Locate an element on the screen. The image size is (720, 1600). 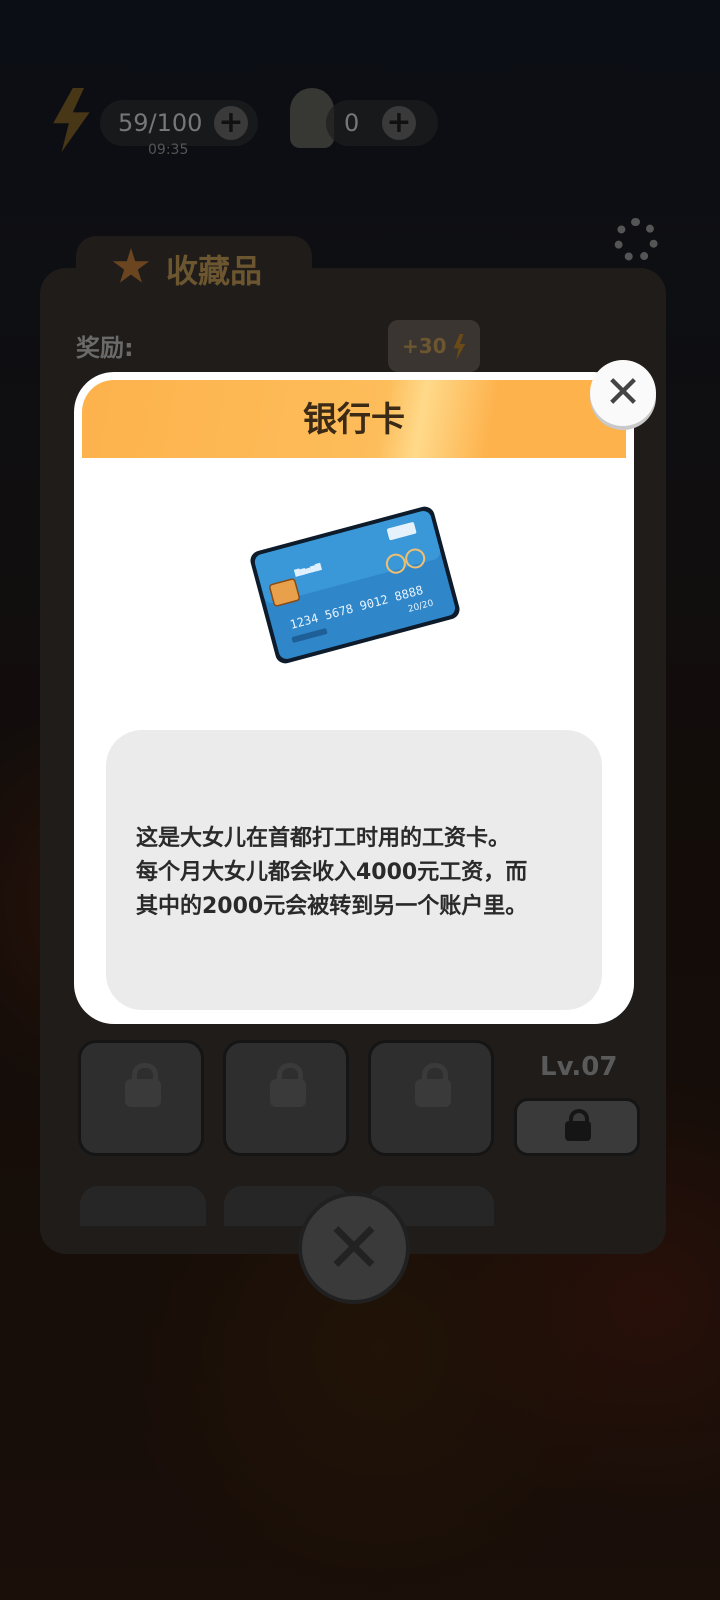
gear-icon is located at coordinates (636, 240).